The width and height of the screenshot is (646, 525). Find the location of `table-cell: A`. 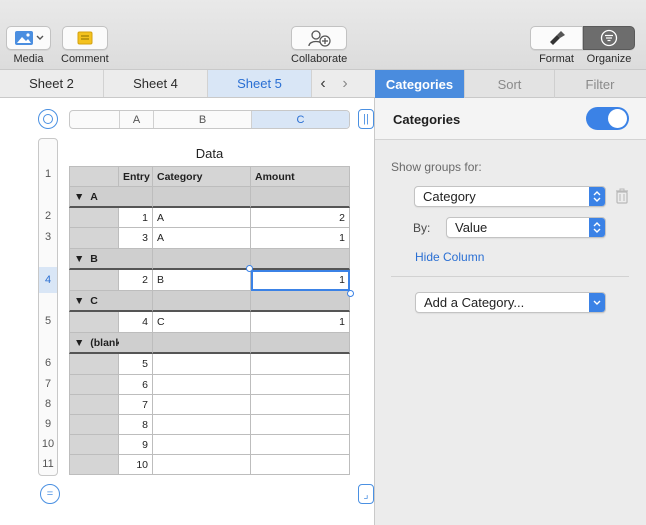

table-cell: A is located at coordinates (202, 238).